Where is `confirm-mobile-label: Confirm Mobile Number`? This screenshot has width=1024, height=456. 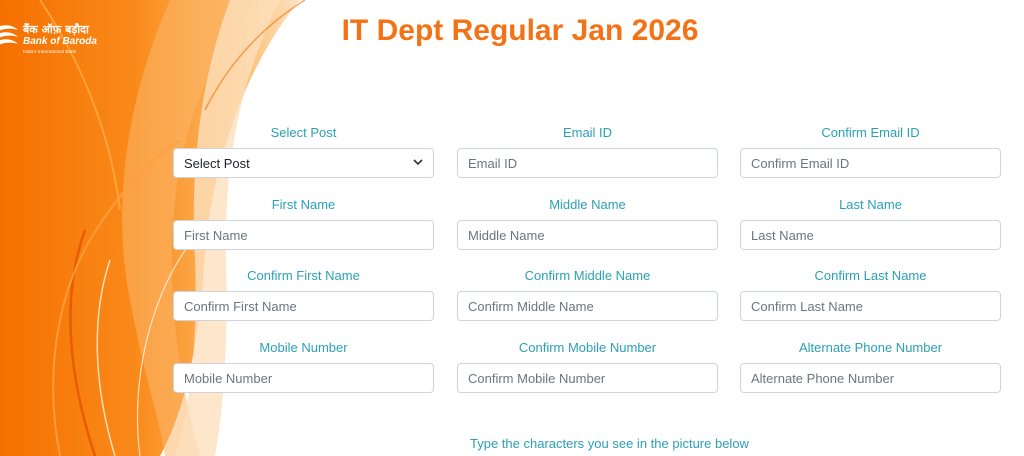
confirm-mobile-label: Confirm Mobile Number is located at coordinates (587, 347).